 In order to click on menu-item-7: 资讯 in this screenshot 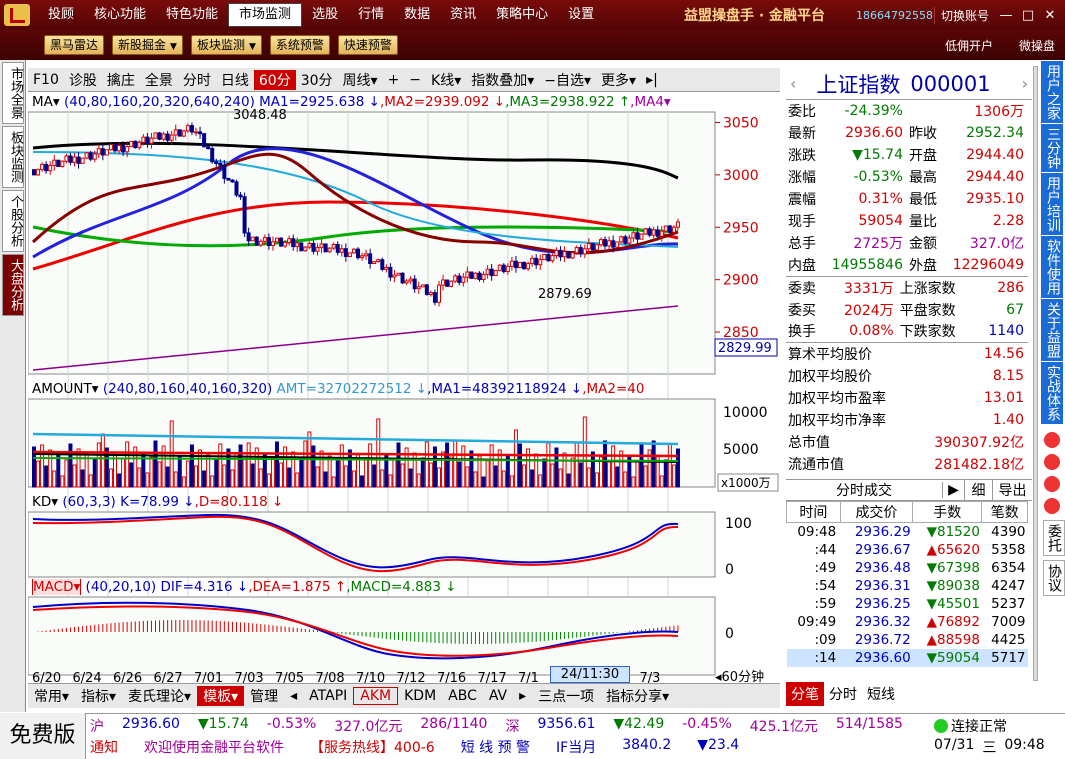, I will do `click(463, 15)`.